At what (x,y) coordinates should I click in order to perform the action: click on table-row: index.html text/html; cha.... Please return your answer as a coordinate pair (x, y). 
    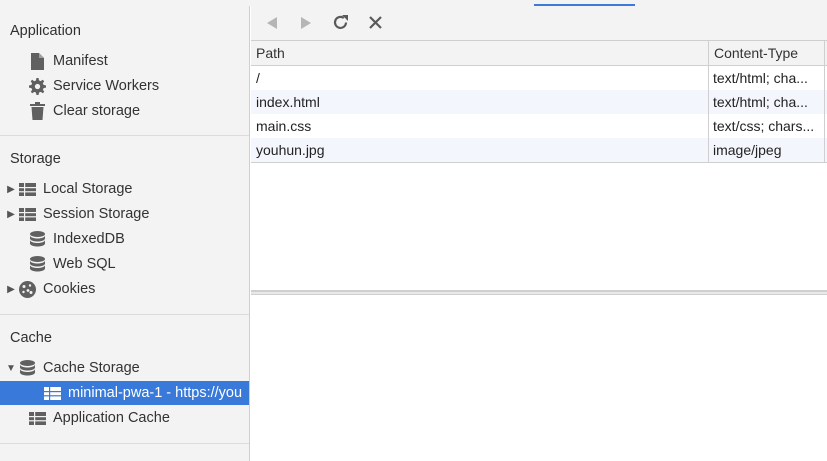
    Looking at the image, I should click on (539, 102).